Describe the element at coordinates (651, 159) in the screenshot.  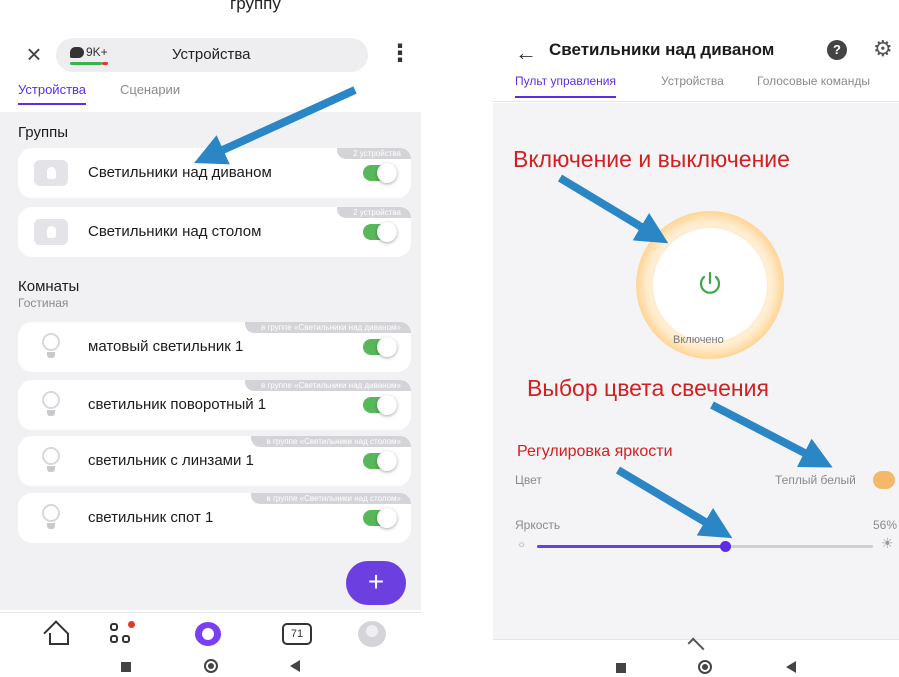
I see `annotation-power: Включение и выключение` at that location.